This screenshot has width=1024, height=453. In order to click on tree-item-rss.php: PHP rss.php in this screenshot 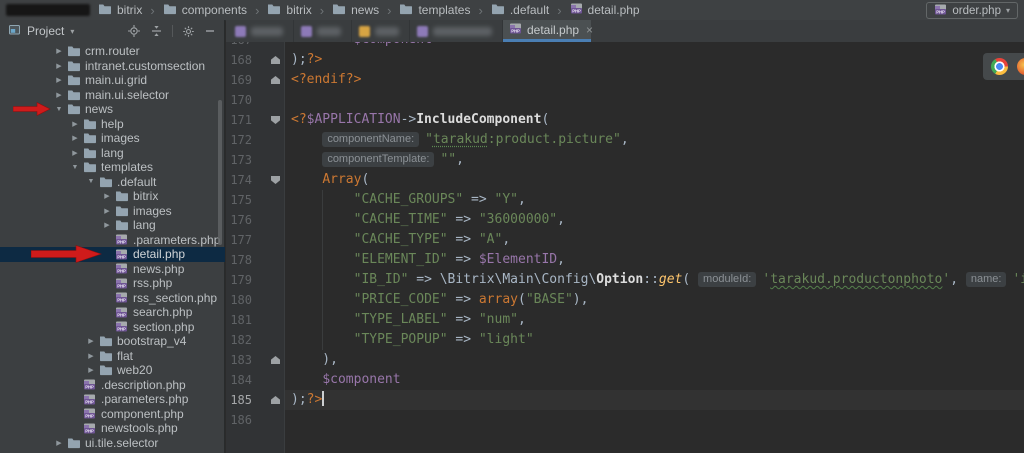, I will do `click(112, 283)`.